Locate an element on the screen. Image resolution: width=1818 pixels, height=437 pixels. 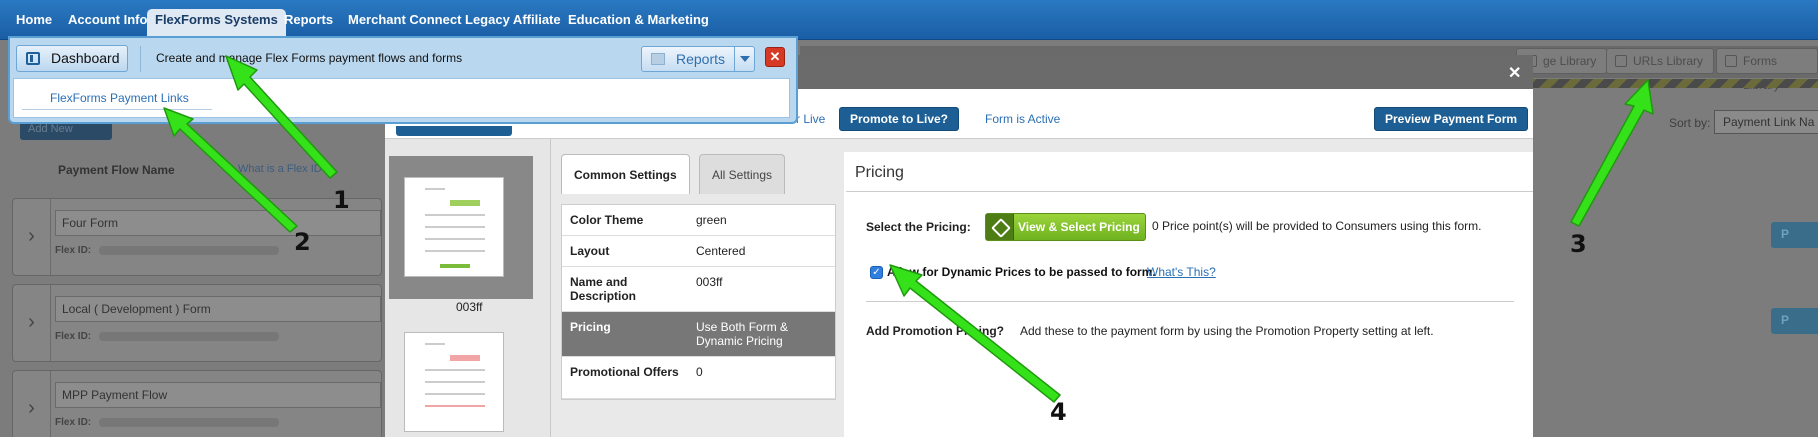
pricing-title: Pricing is located at coordinates (879, 172).